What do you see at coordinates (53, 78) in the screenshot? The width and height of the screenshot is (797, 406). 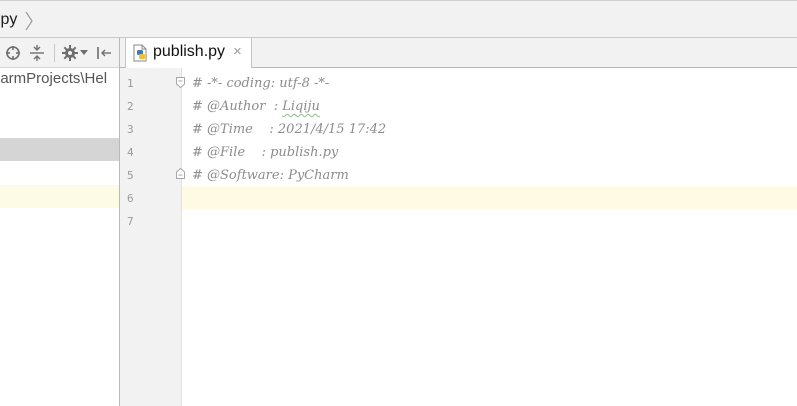 I see `project-root-path: harmProjects\Hel` at bounding box center [53, 78].